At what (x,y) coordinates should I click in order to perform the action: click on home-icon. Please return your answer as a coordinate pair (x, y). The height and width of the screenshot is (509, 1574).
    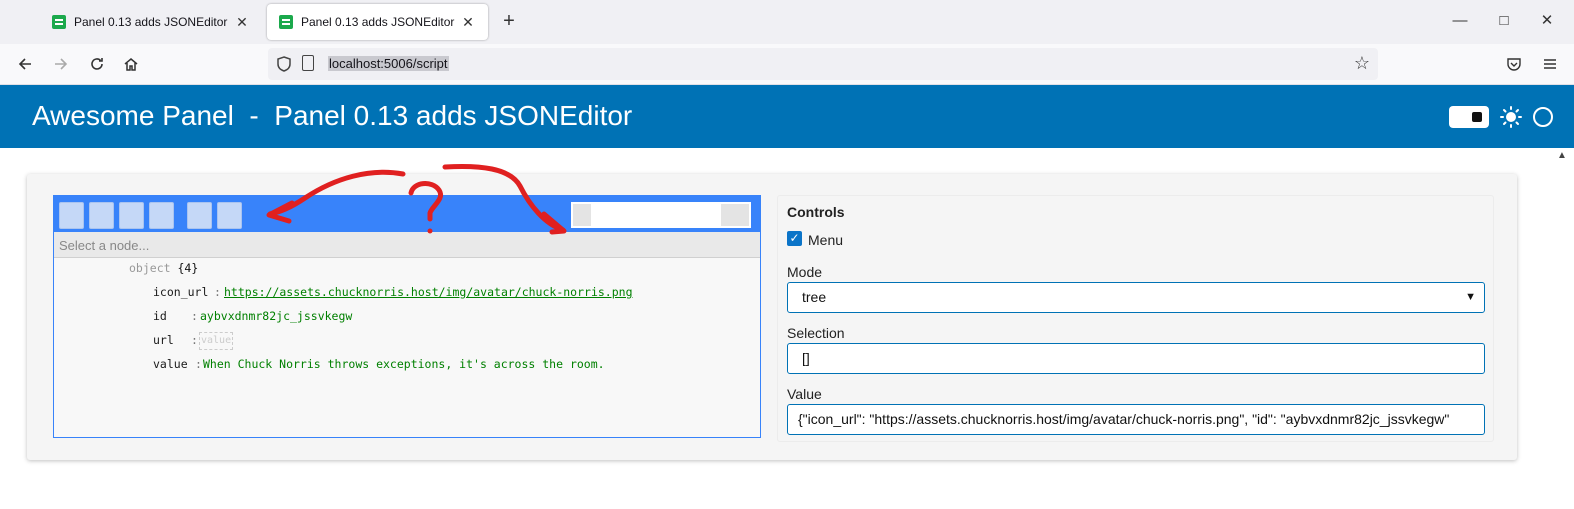
    Looking at the image, I should click on (131, 64).